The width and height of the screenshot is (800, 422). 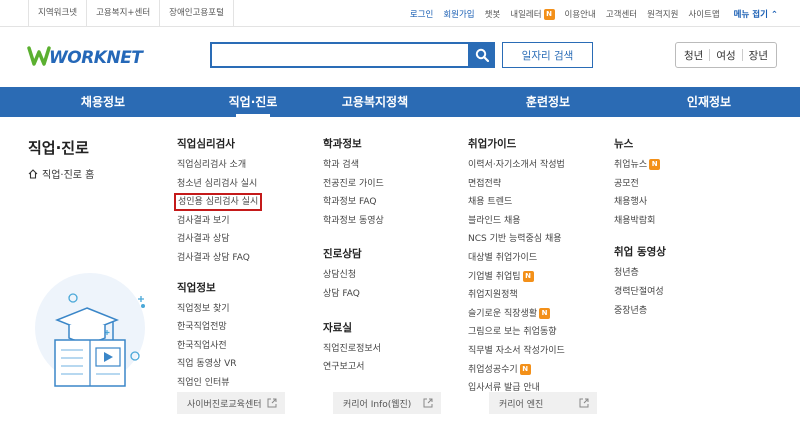 I want to click on cyber-career-center-link: 사이버진로교육센터, so click(x=231, y=403).